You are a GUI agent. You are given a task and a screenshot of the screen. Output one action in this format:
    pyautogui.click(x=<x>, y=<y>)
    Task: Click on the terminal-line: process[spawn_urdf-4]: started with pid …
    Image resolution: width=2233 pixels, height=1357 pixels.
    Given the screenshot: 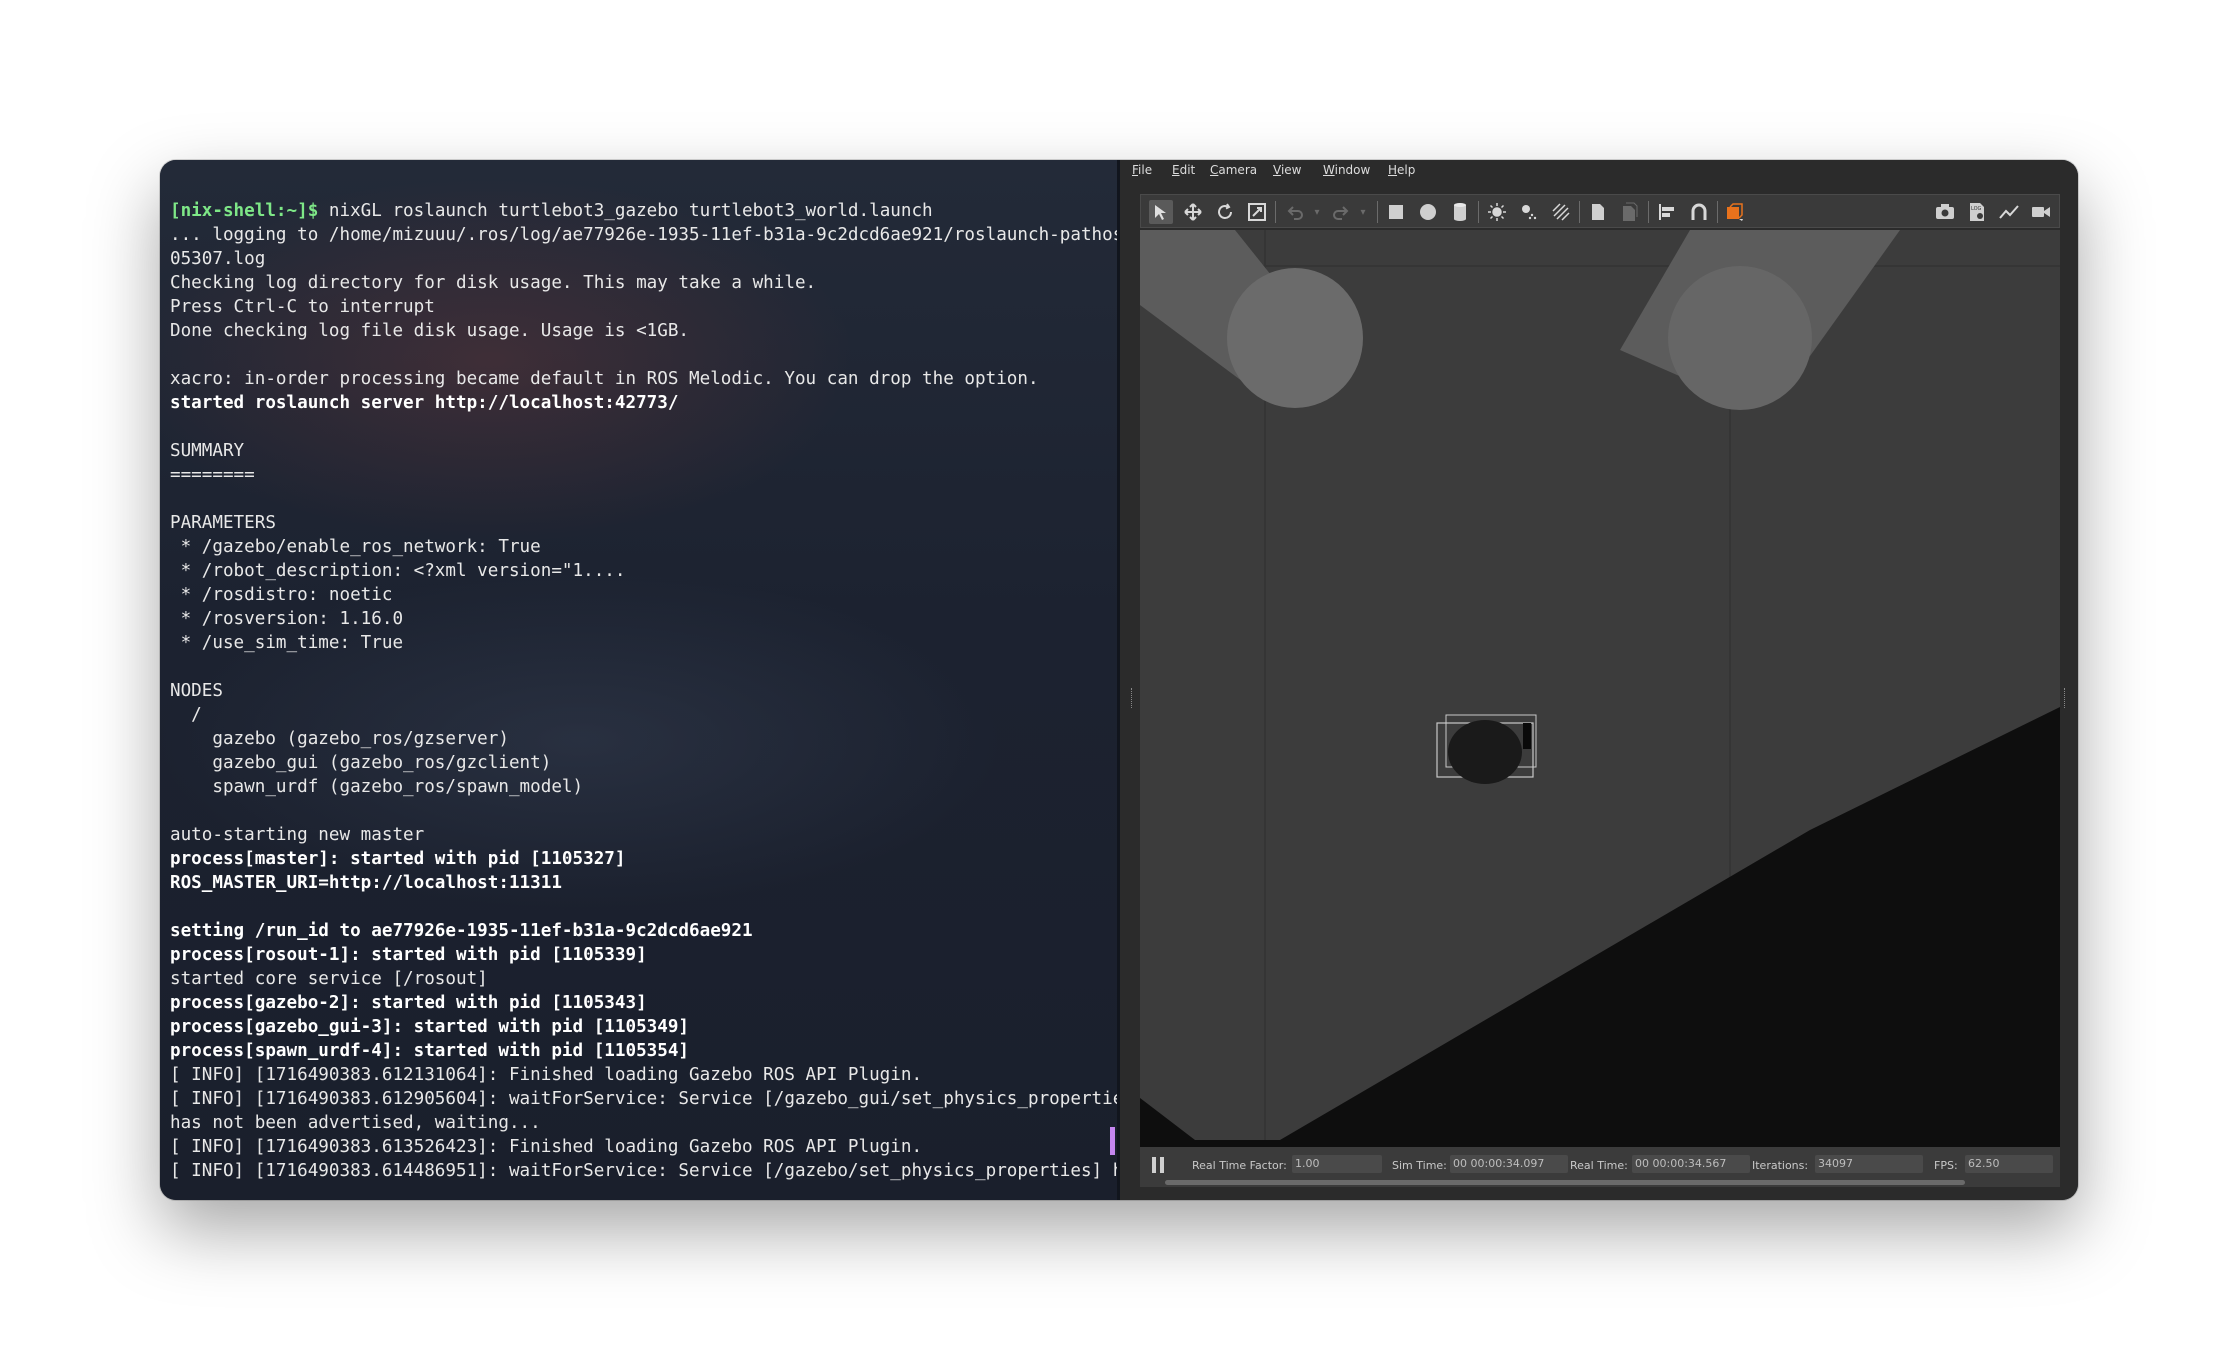 What is the action you would take?
    pyautogui.click(x=430, y=1051)
    